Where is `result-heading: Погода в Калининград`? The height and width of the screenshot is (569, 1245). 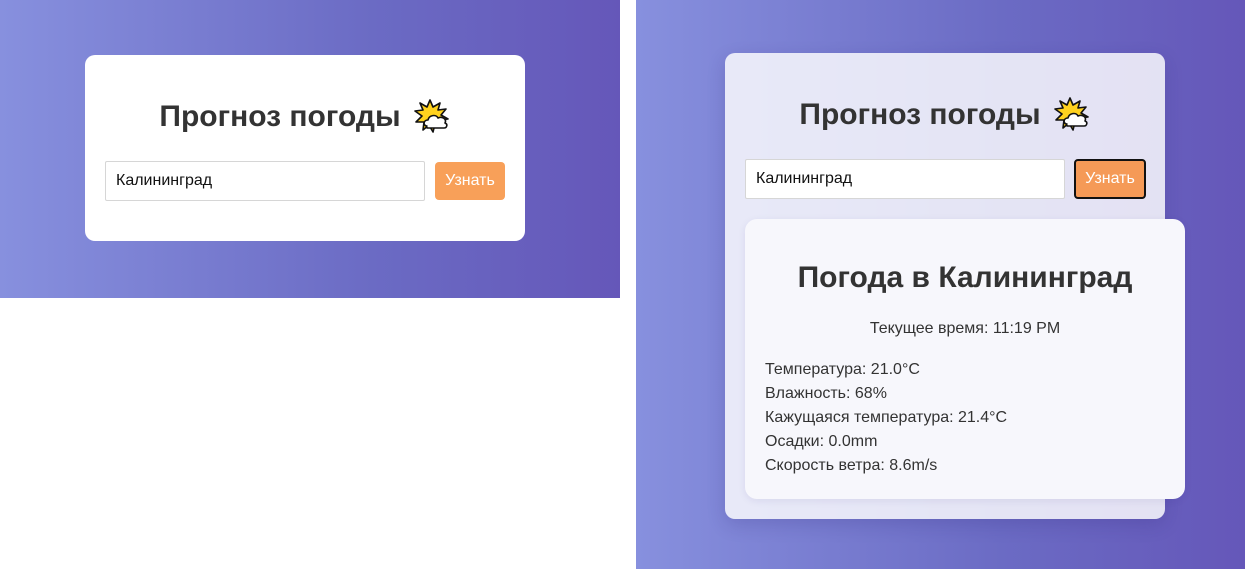
result-heading: Погода в Калининград is located at coordinates (965, 277).